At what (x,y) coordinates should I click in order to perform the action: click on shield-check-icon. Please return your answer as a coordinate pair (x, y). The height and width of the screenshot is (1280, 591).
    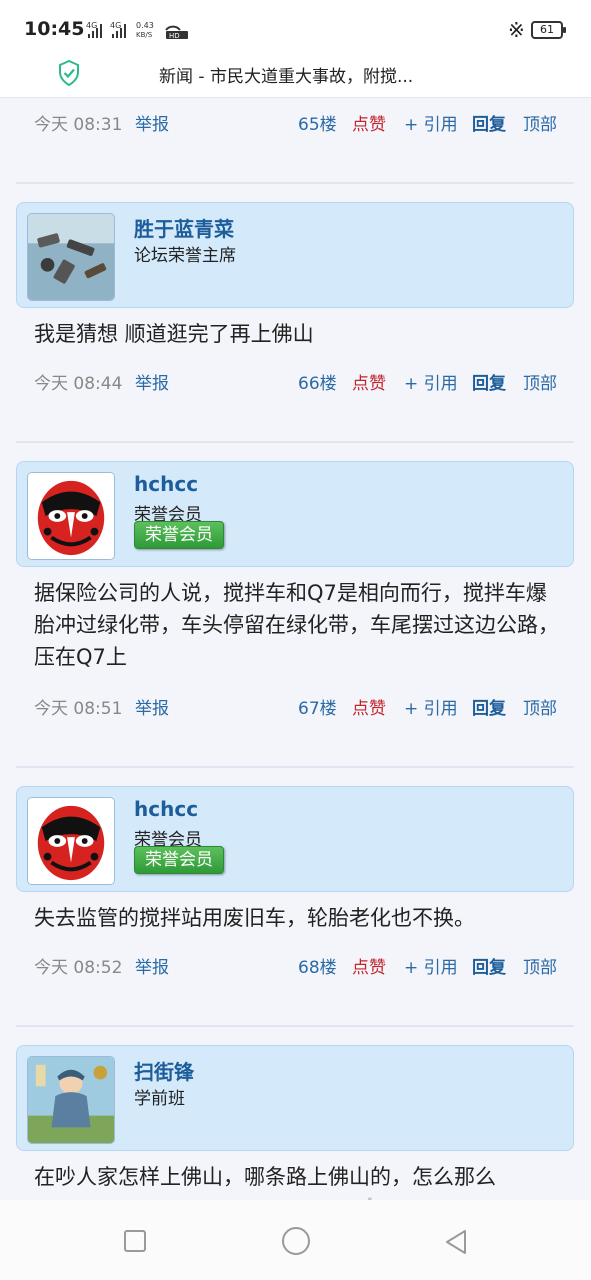
    Looking at the image, I should click on (69, 73).